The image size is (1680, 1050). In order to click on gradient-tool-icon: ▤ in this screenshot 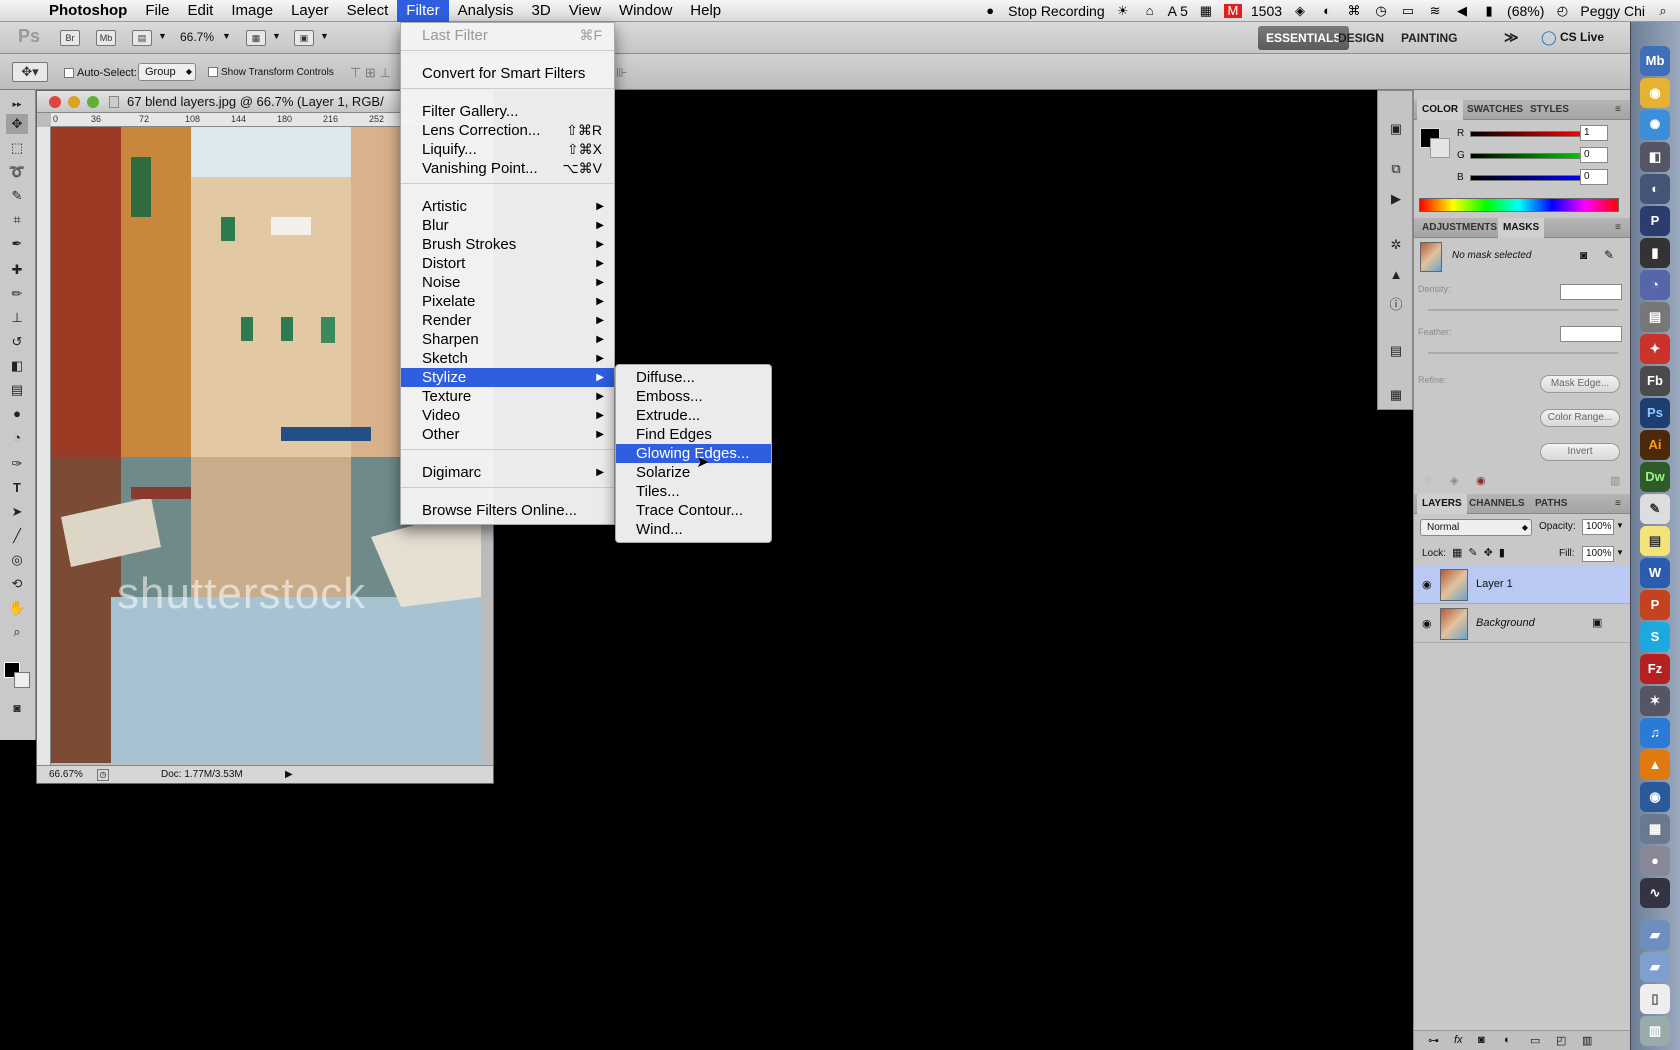, I will do `click(17, 390)`.